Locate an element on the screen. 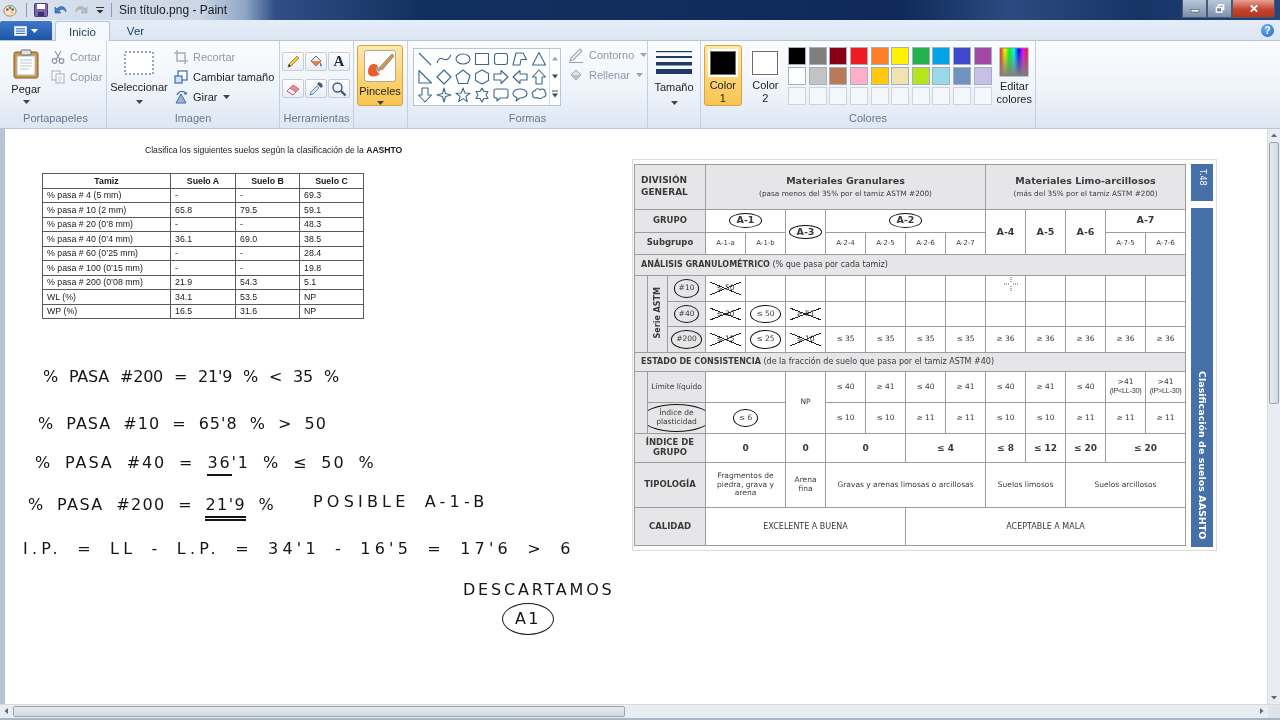 The image size is (1280, 720). foreground-color-button: Color 1 is located at coordinates (723, 75).